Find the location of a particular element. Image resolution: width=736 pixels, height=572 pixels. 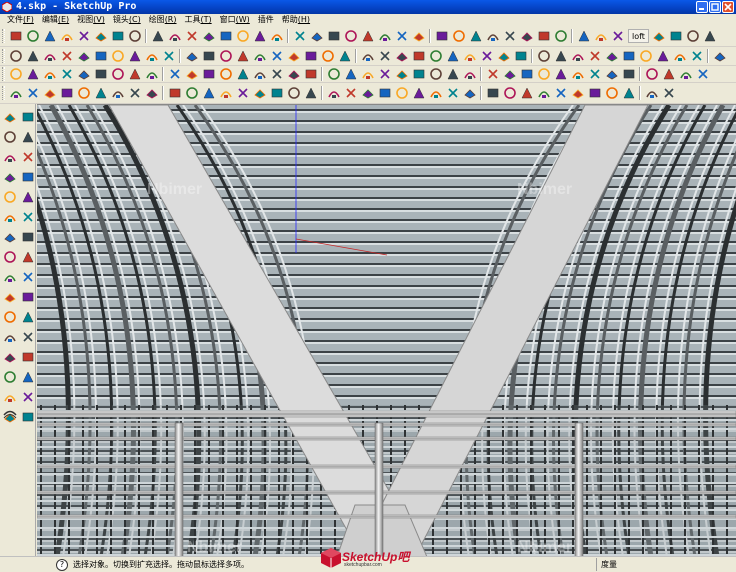

loft-button: loft is located at coordinates (638, 36).